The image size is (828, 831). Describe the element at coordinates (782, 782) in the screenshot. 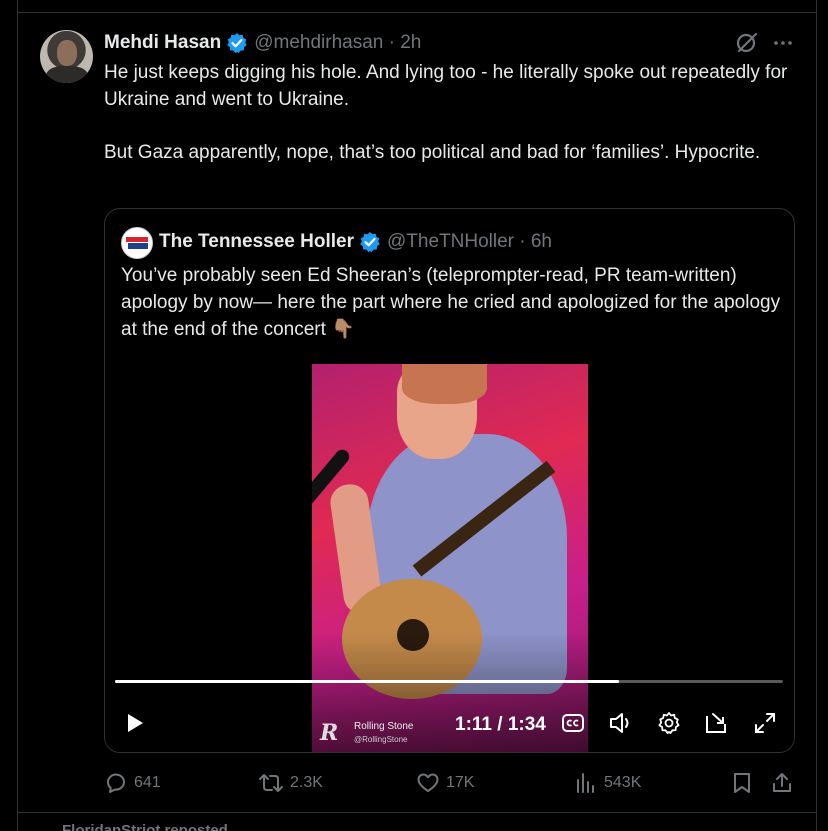

I see `share-icon` at that location.